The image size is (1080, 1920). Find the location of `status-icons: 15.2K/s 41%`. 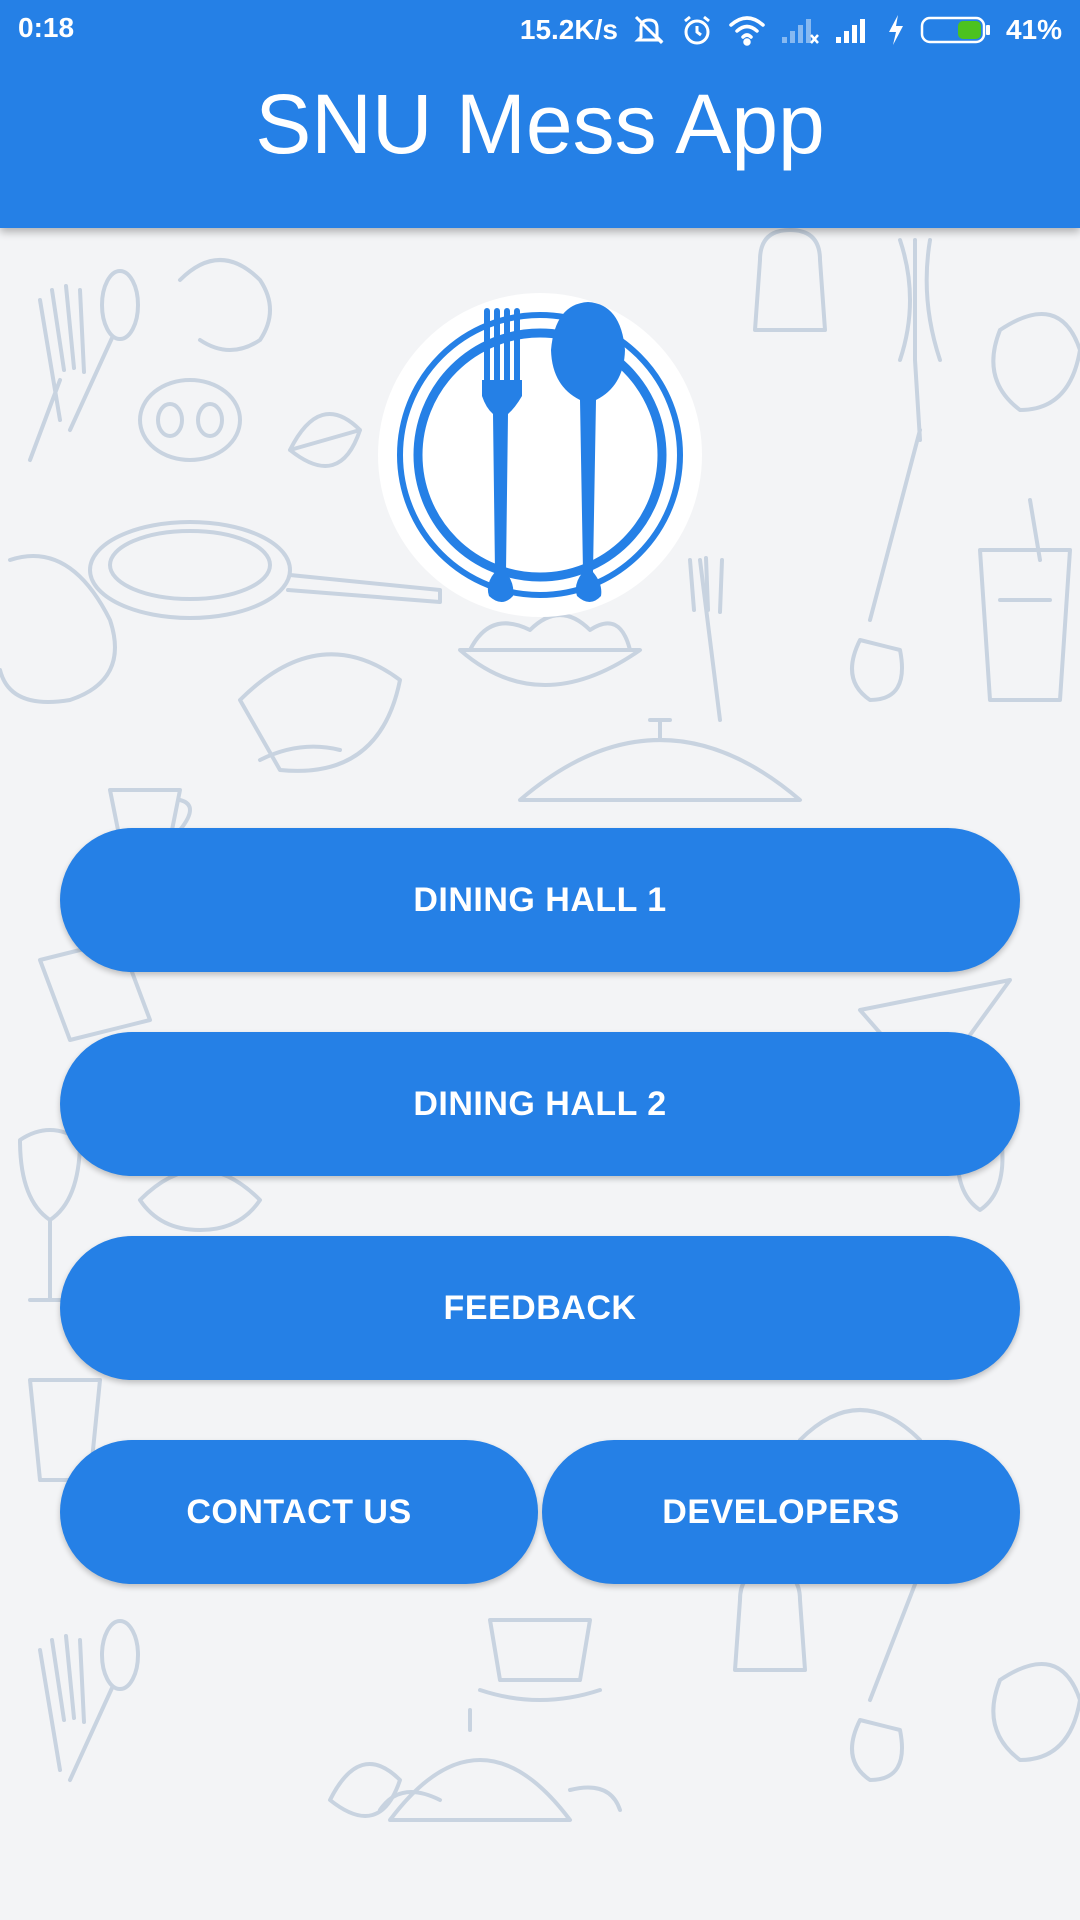

status-icons: 15.2K/s 41% is located at coordinates (791, 30).